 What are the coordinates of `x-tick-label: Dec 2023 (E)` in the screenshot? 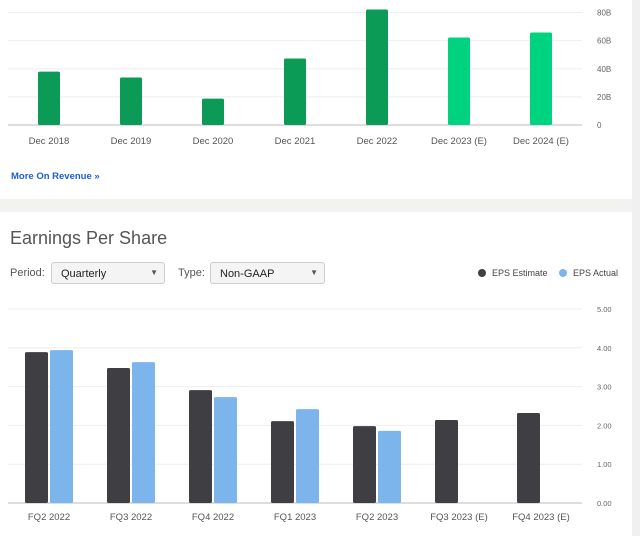 It's located at (459, 141).